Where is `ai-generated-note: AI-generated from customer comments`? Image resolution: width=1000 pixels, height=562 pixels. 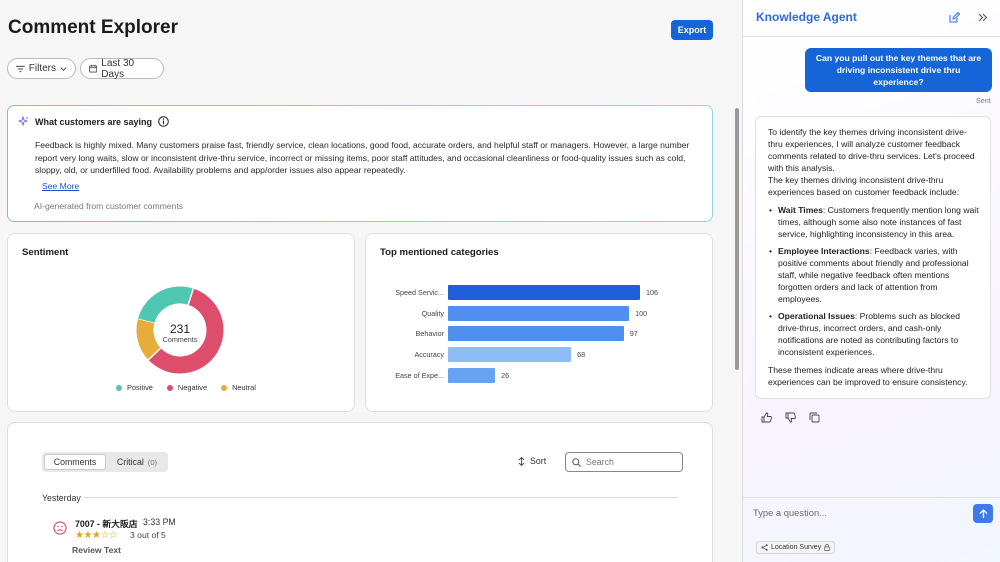 ai-generated-note: AI-generated from customer comments is located at coordinates (109, 206).